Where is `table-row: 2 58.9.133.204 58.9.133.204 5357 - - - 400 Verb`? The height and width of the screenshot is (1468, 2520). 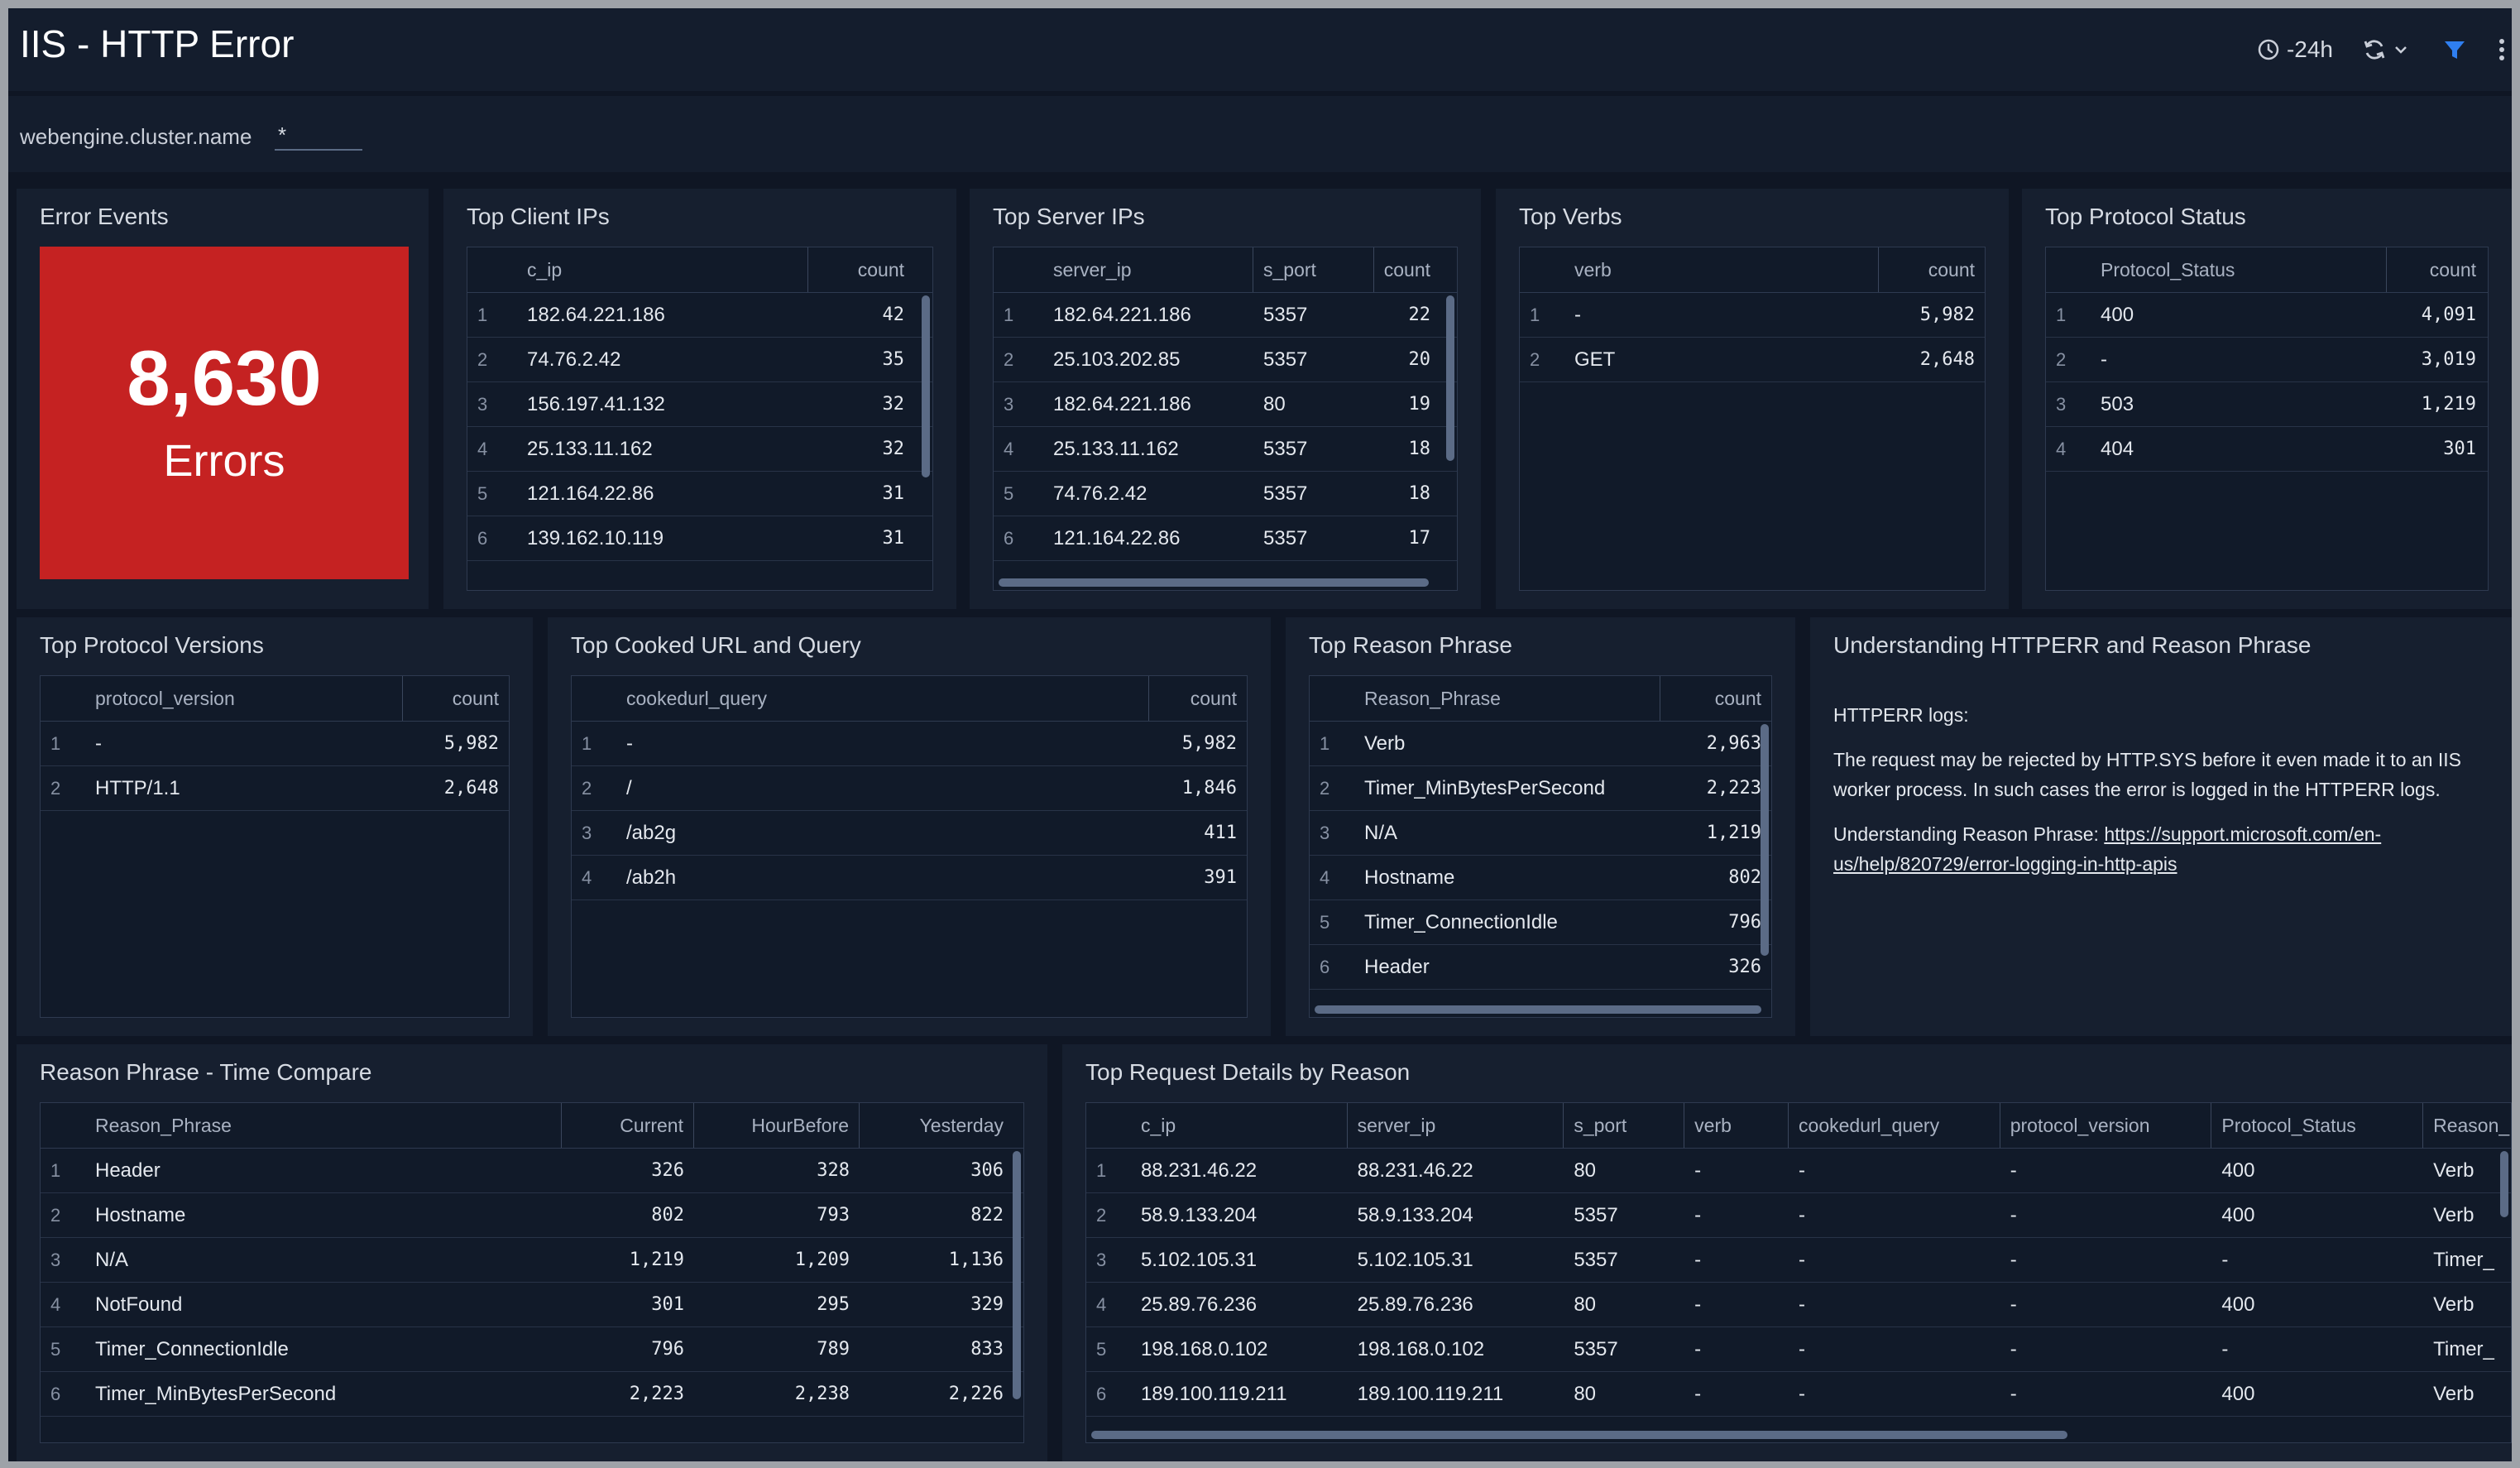
table-row: 2 58.9.133.204 58.9.133.204 5357 - - - 400 Verb is located at coordinates (1798, 1215).